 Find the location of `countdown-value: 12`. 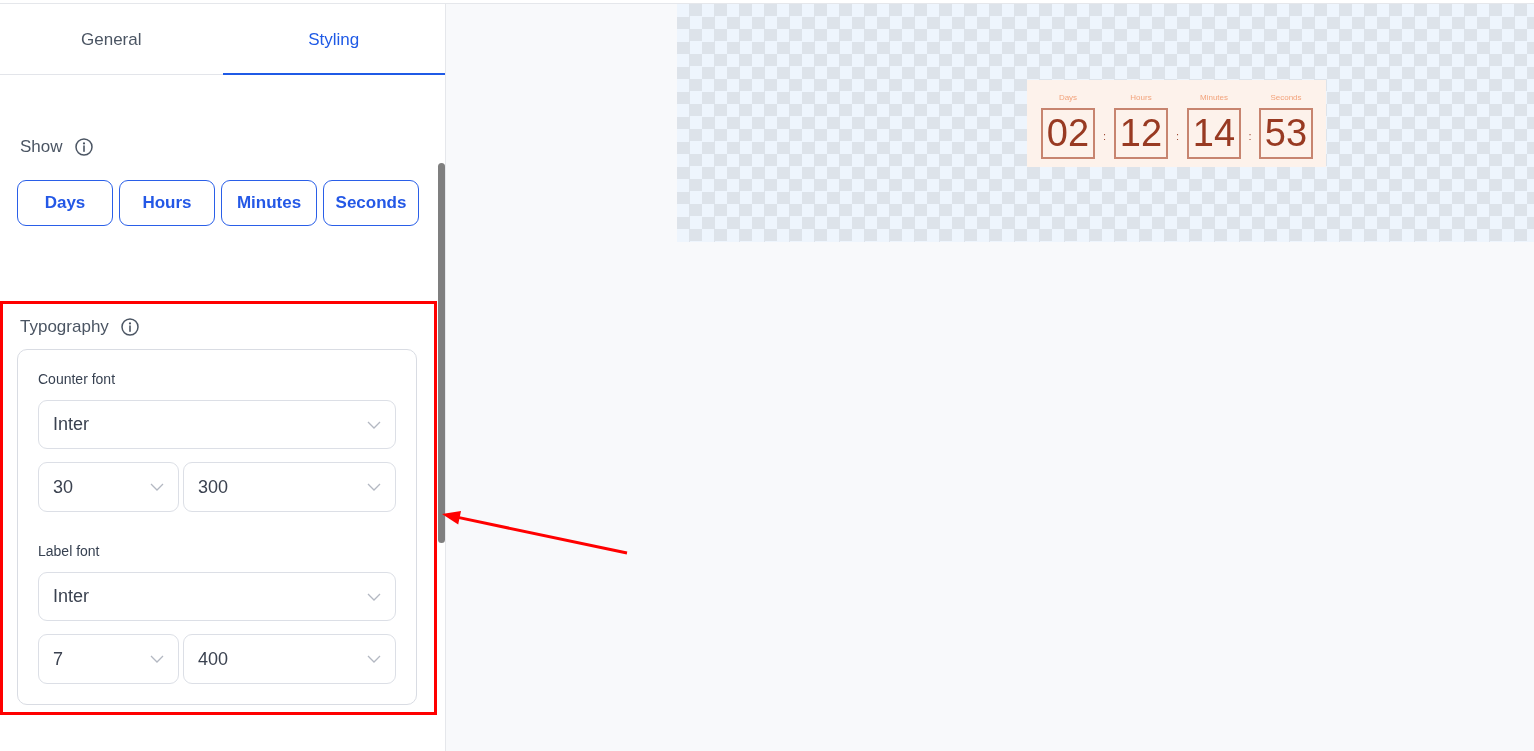

countdown-value: 12 is located at coordinates (1141, 133).